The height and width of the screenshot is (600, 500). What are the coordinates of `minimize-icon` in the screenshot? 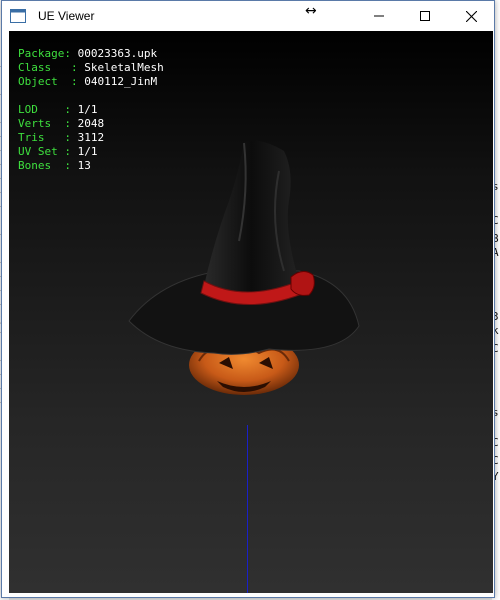 It's located at (379, 16).